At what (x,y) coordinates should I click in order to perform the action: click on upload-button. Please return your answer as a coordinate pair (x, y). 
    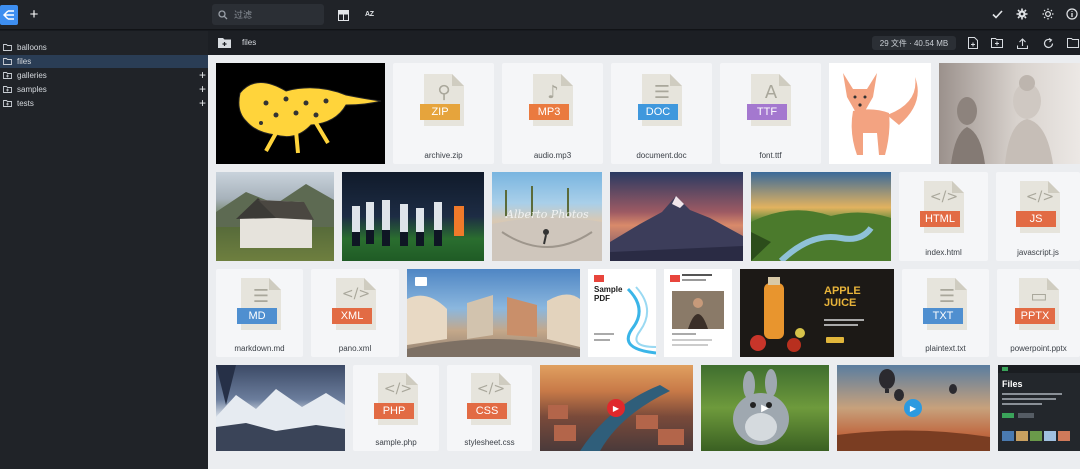
    Looking at the image, I should click on (1022, 43).